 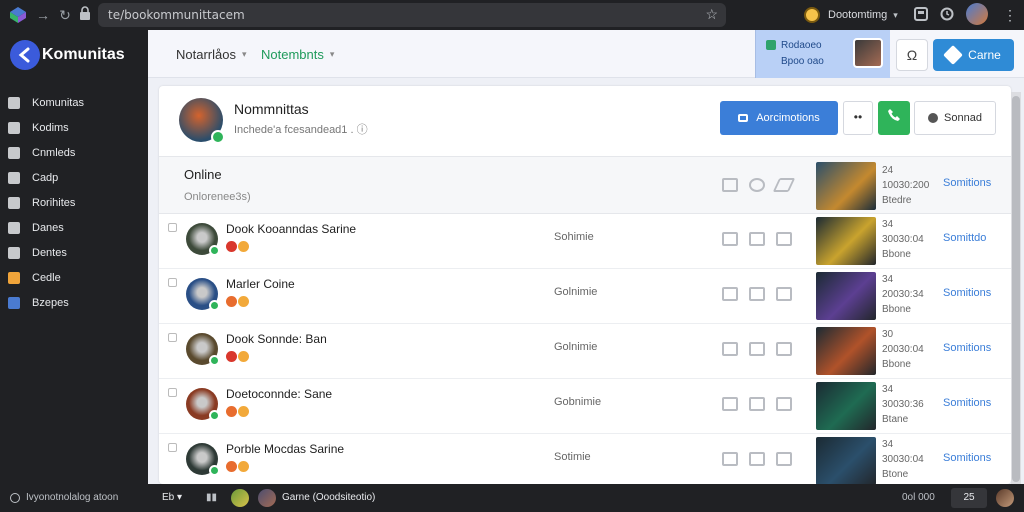 What do you see at coordinates (711, 14) in the screenshot?
I see `bookmark-star-icon: ☆` at bounding box center [711, 14].